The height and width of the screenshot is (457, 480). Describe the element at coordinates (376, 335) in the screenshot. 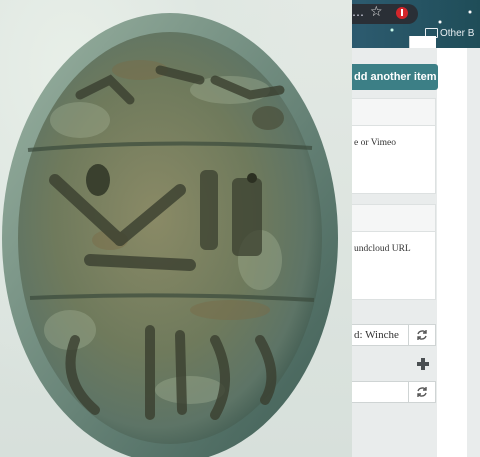

I see `linked-field-value: d: Winche` at that location.